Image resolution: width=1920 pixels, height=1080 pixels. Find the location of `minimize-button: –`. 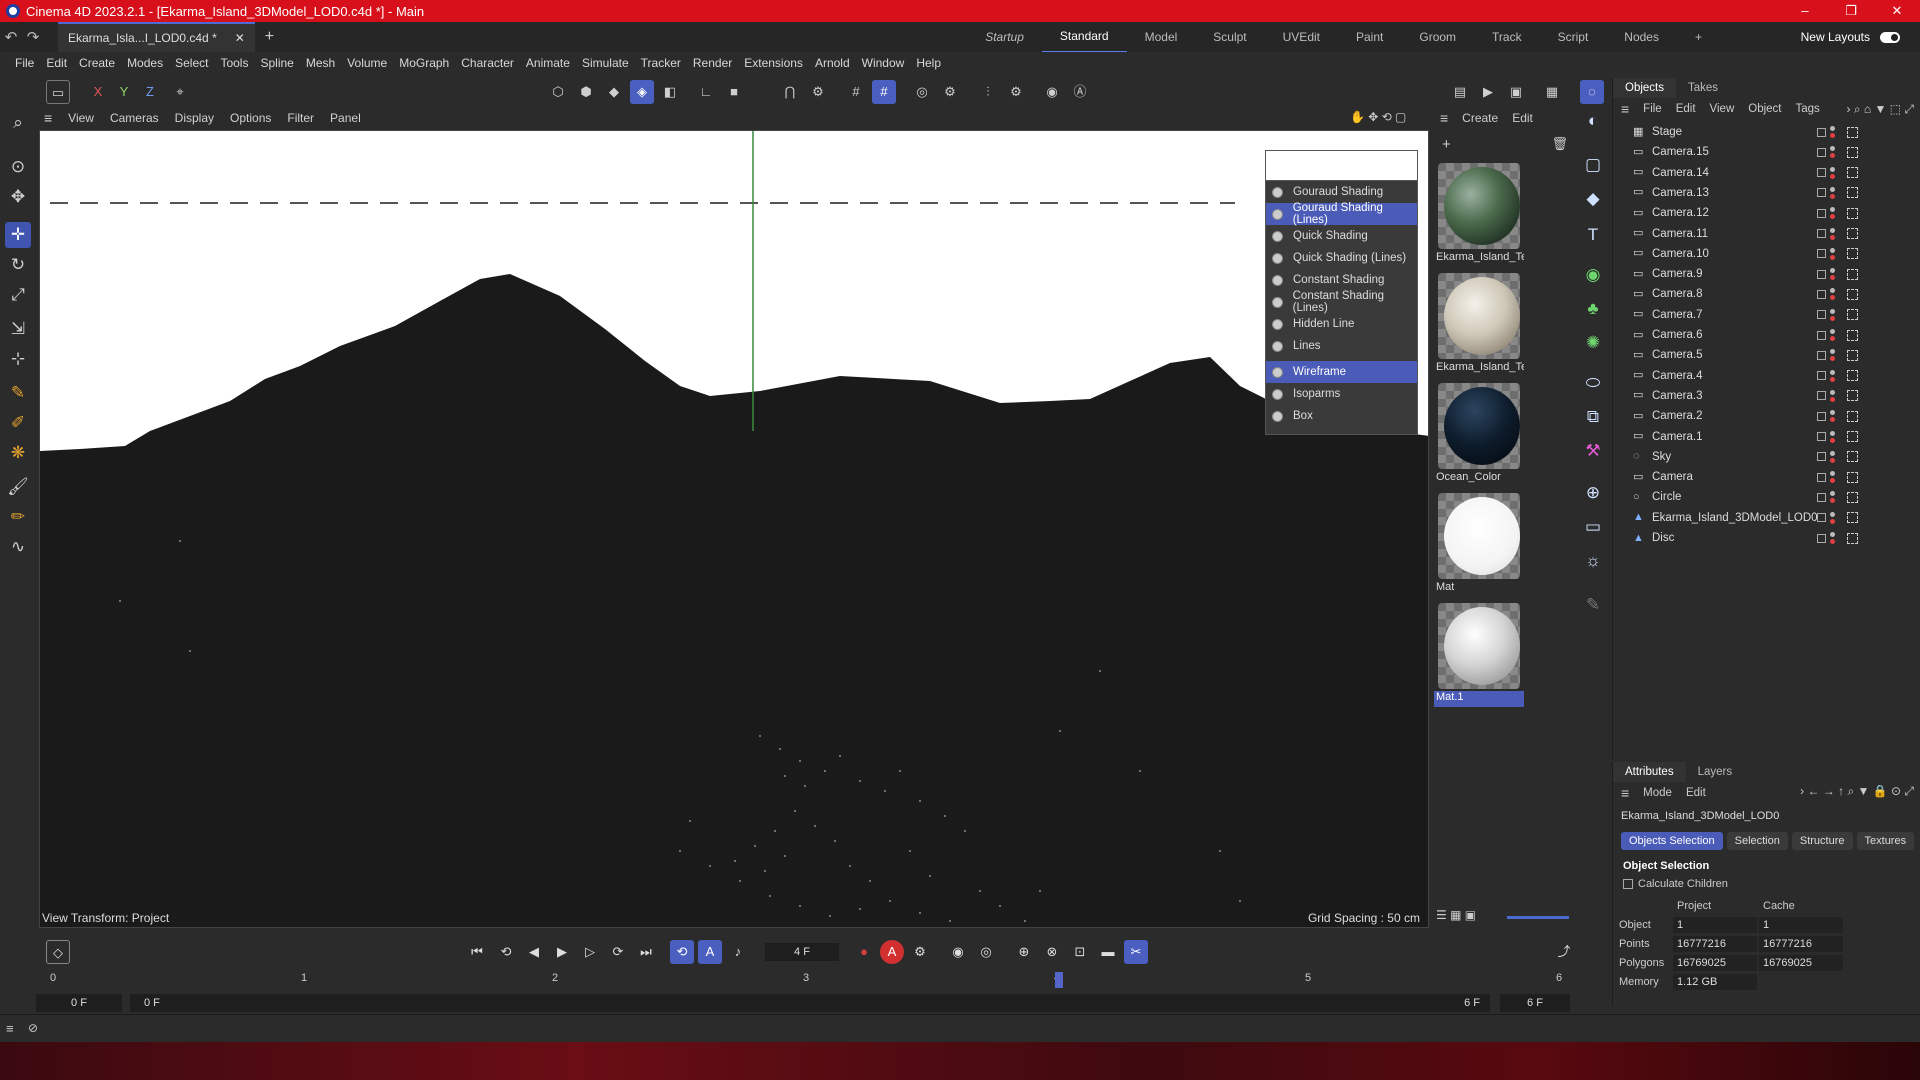

minimize-button: – is located at coordinates (1805, 11).